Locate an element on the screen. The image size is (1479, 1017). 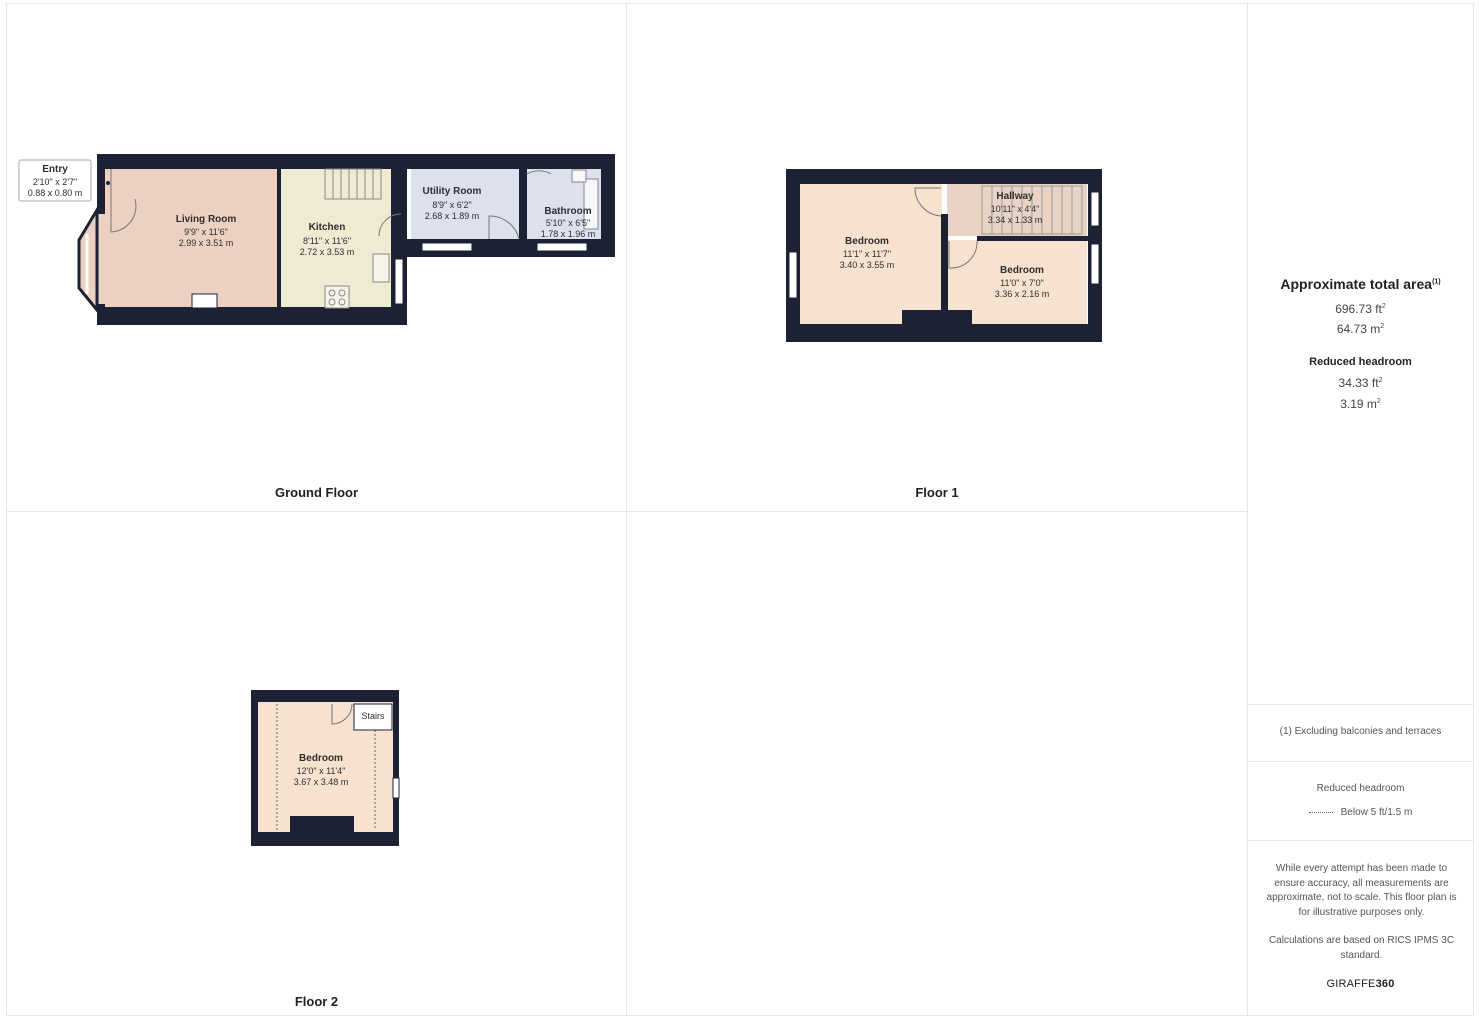
wall-left-upper is located at coordinates (101, 184).